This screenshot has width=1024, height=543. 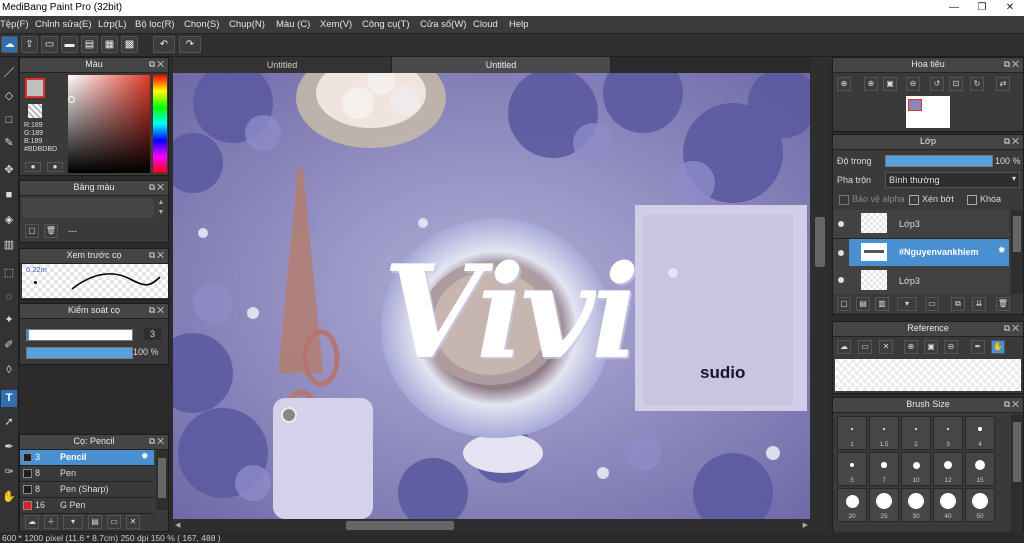 I want to click on palette-scroll-icon: ▲ ▼, so click(x=161, y=208).